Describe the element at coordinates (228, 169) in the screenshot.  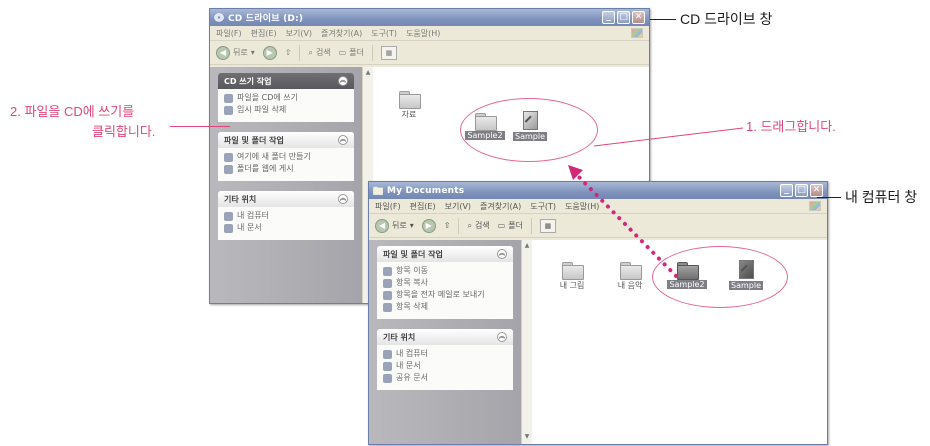
I see `globe-icon` at that location.